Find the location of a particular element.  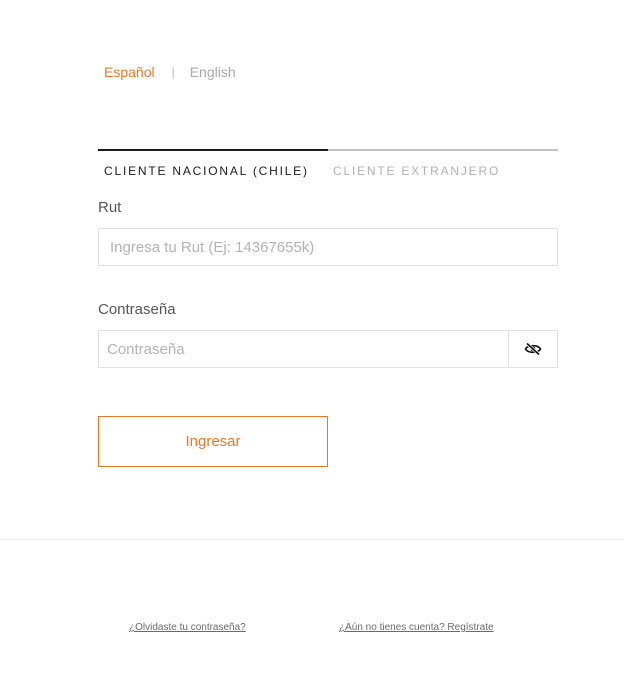

password-input is located at coordinates (303, 349).